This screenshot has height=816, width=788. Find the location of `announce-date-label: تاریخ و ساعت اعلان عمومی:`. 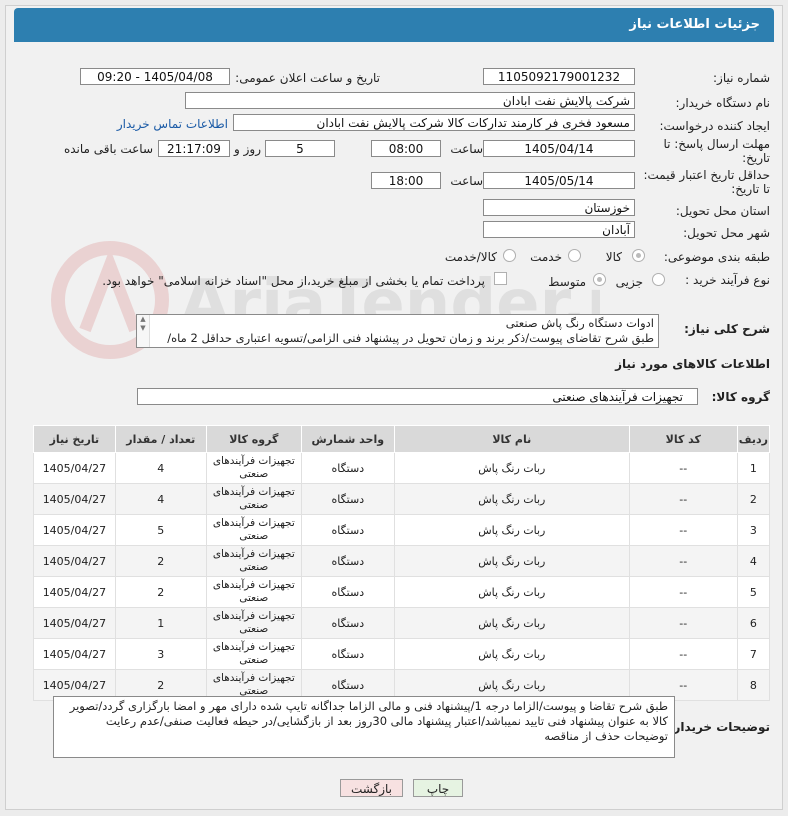

announce-date-label: تاریخ و ساعت اعلان عمومی: is located at coordinates (307, 78).